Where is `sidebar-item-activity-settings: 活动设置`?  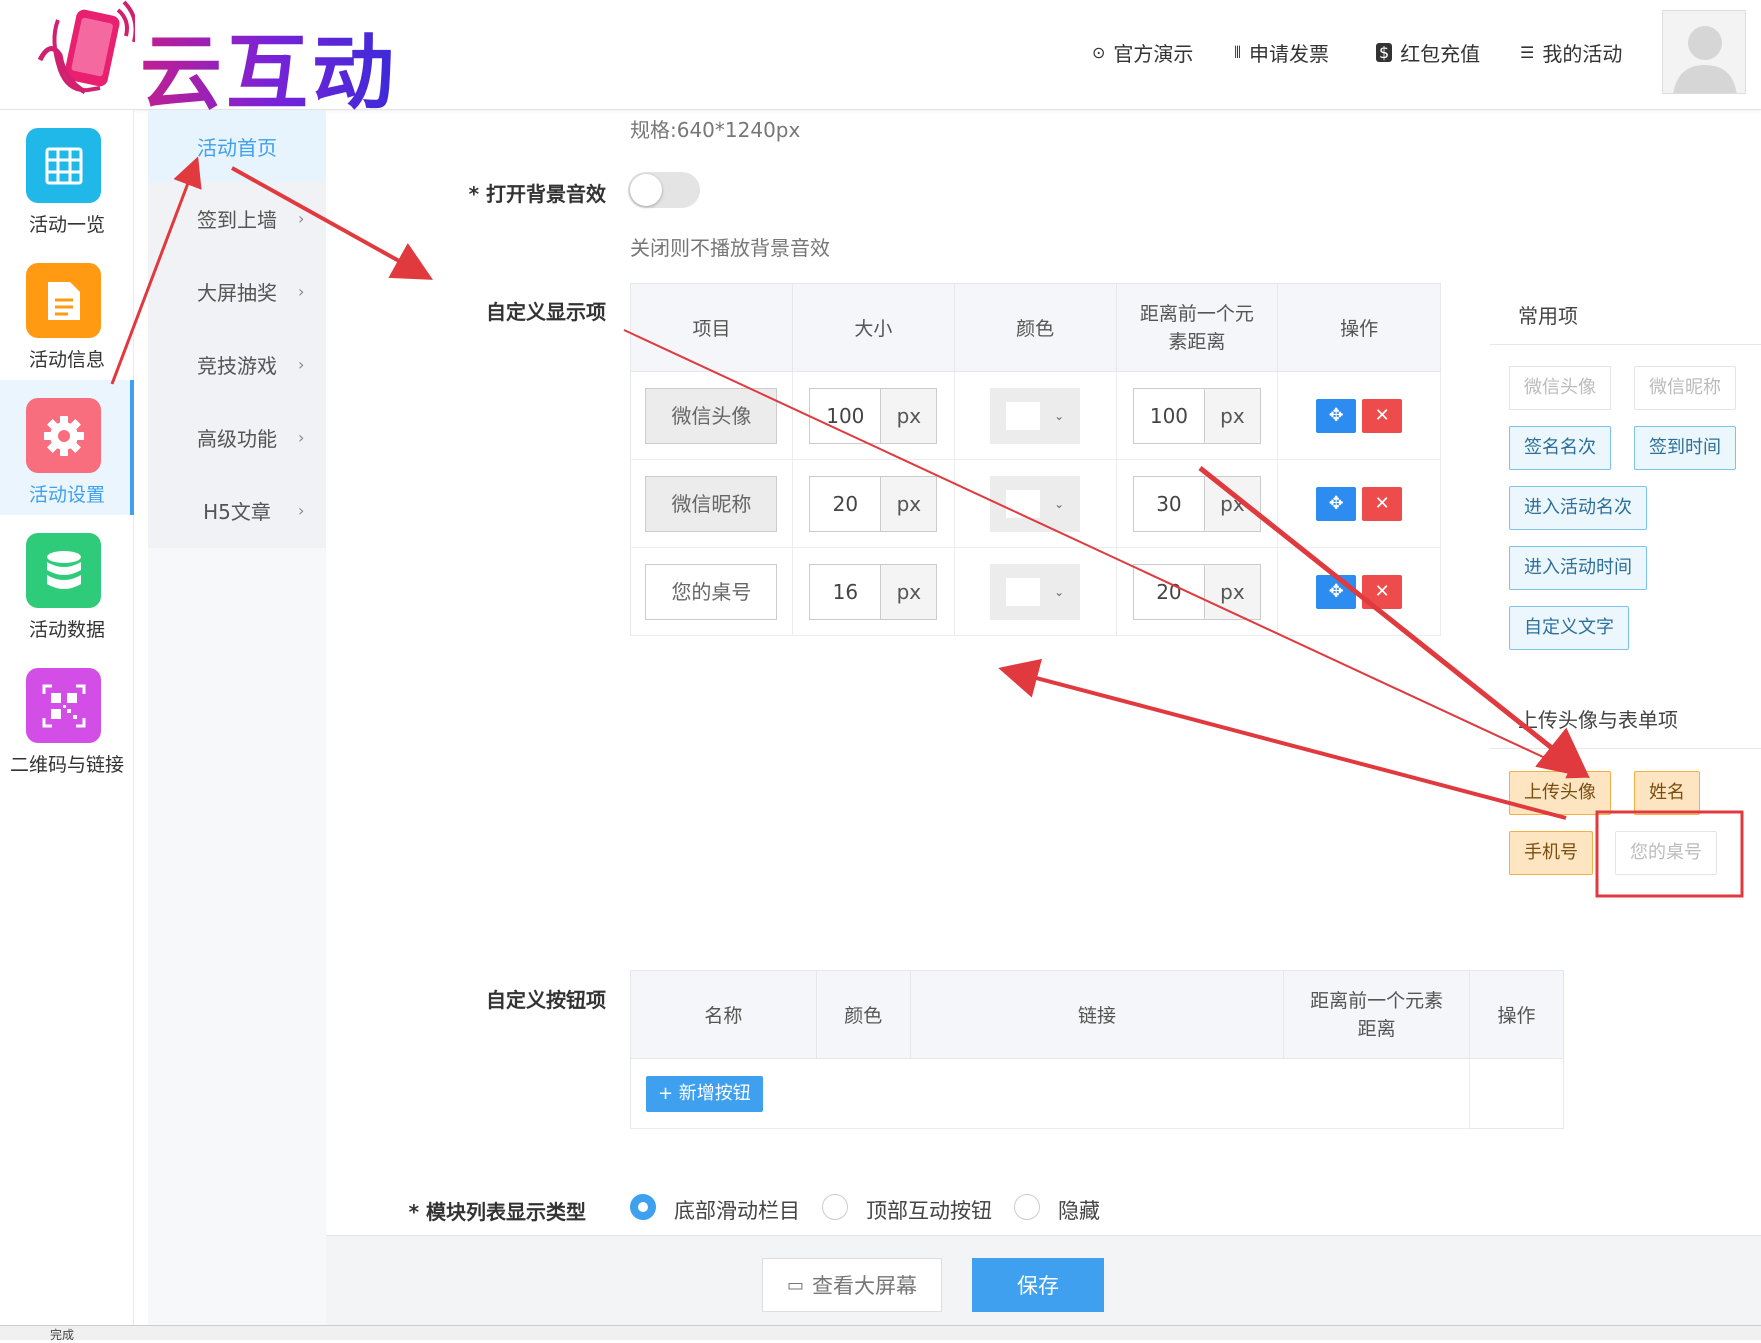
sidebar-item-activity-settings: 活动设置 is located at coordinates (67, 447).